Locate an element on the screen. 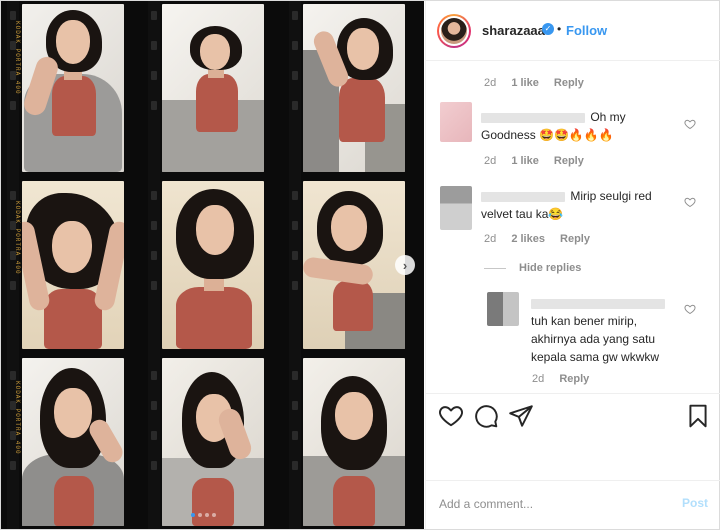  carousel-indicator is located at coordinates (203, 515).